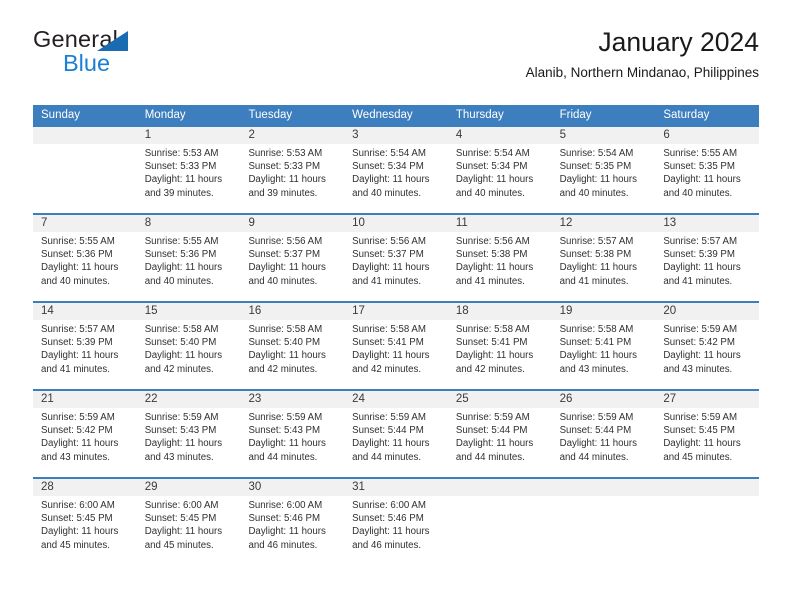  What do you see at coordinates (138, 57) in the screenshot?
I see `general-blue-logo: General Blue` at bounding box center [138, 57].